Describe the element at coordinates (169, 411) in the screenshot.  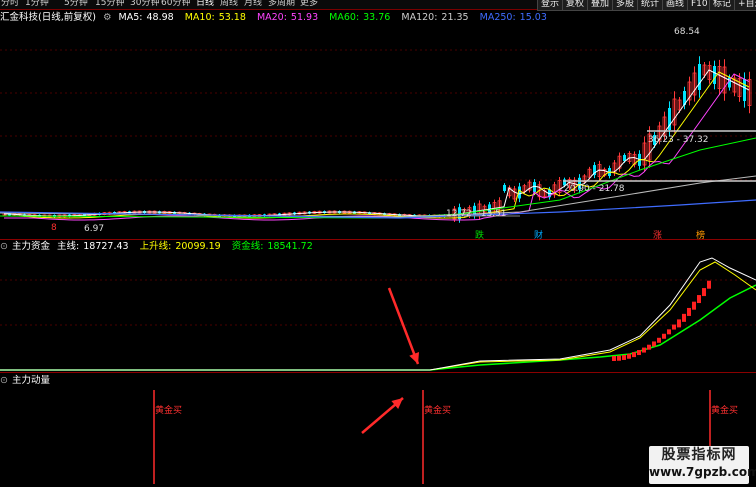
I see `buy-signal-label-1: 黄金买` at that location.